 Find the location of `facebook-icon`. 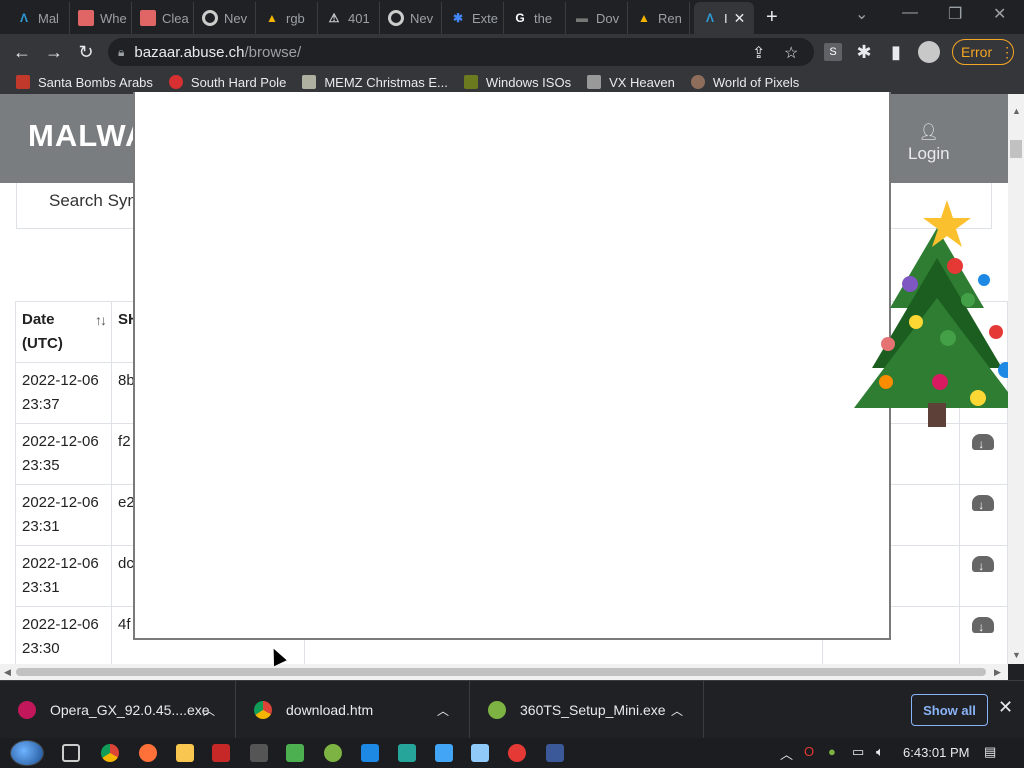

facebook-icon is located at coordinates (555, 753).